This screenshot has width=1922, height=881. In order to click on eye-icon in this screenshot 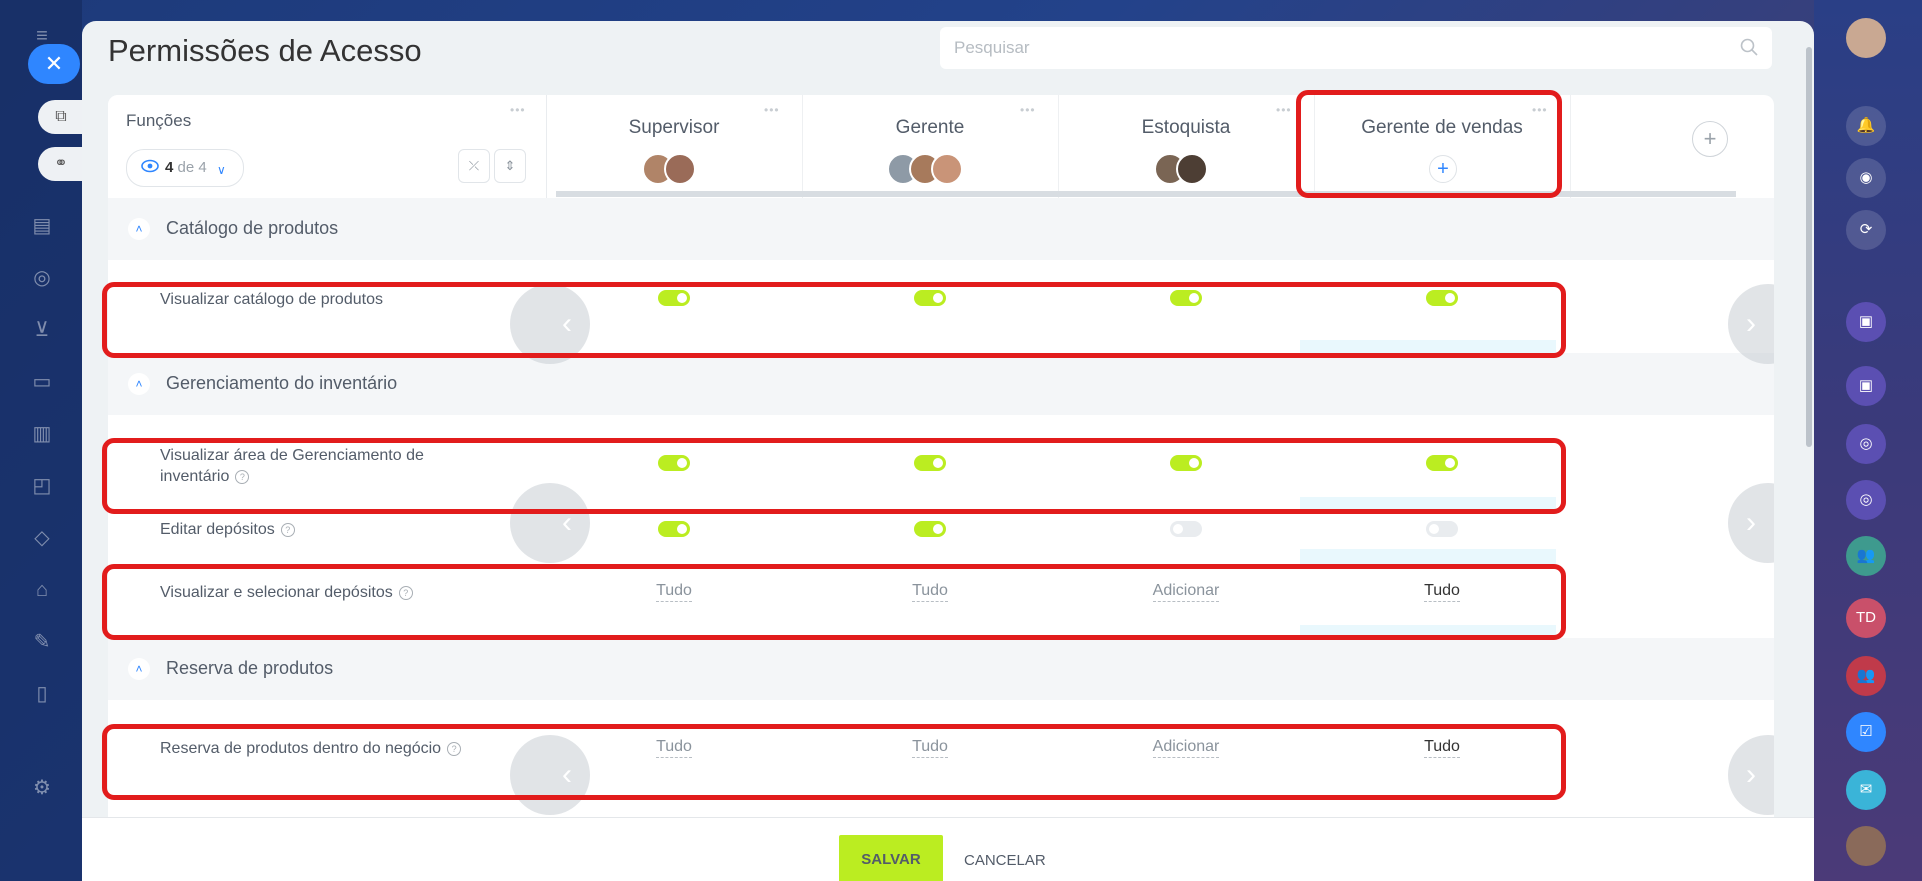, I will do `click(150, 166)`.